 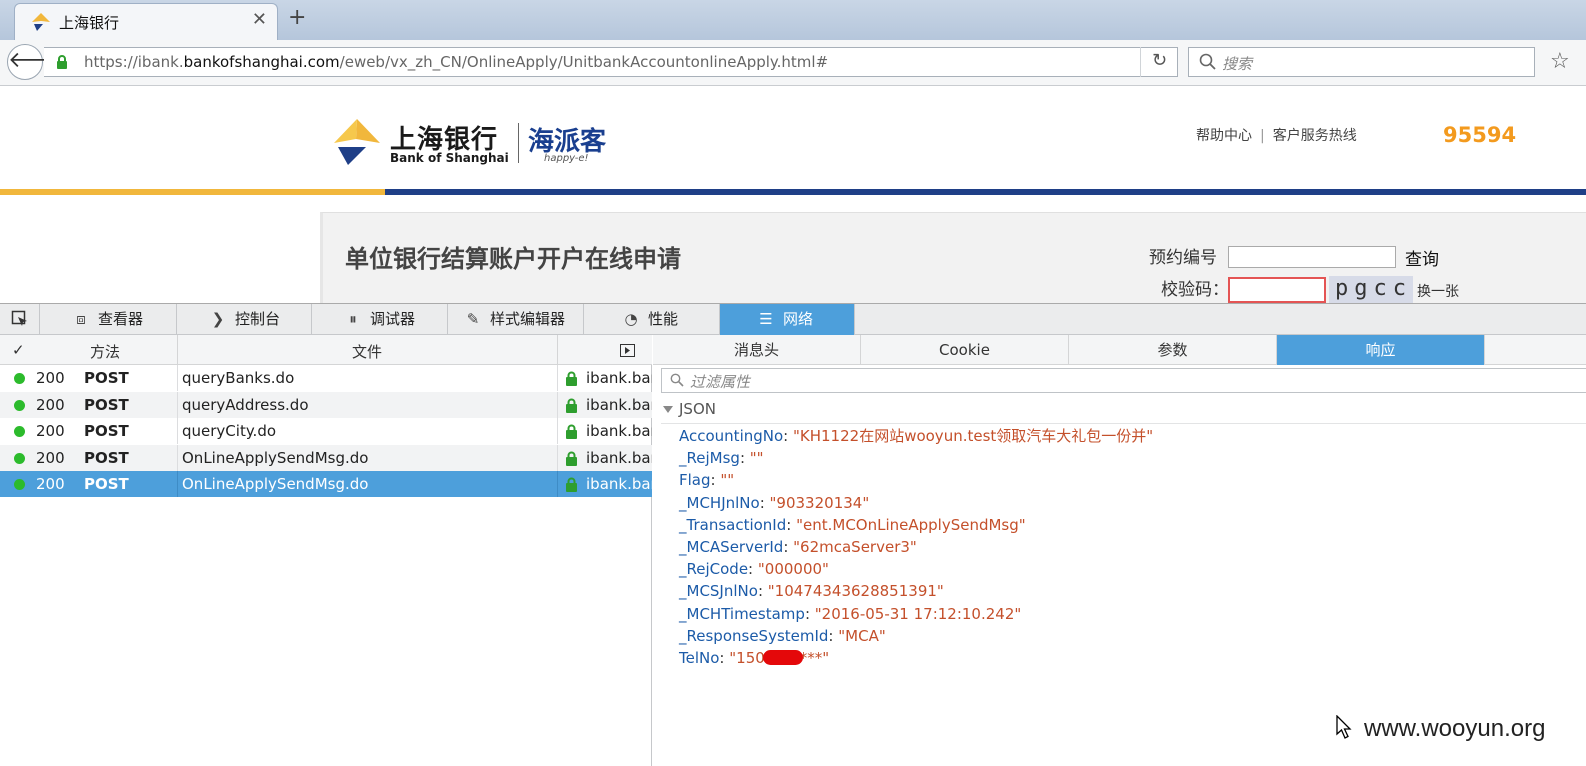 What do you see at coordinates (380, 319) in the screenshot?
I see `tab-debugger: ⏸ 调试器` at bounding box center [380, 319].